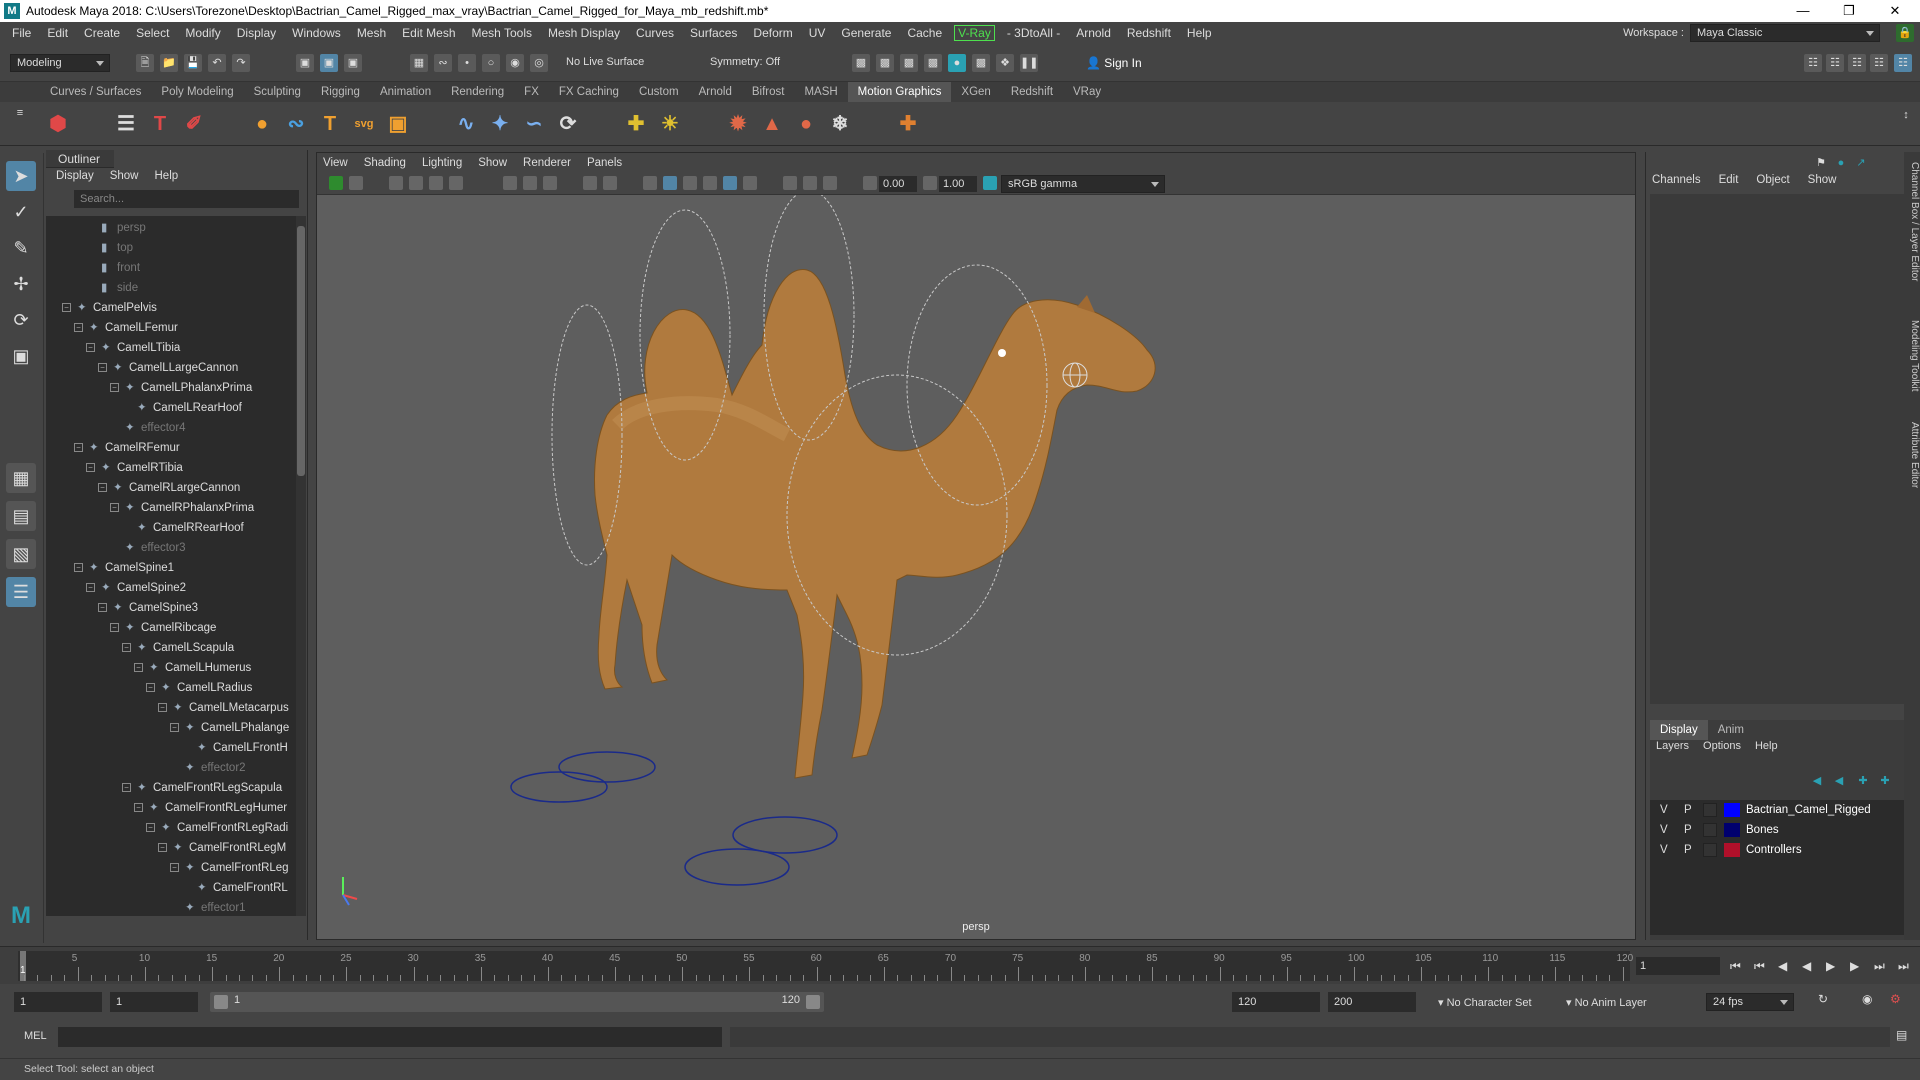 This screenshot has width=1920, height=1080. What do you see at coordinates (396, 183) in the screenshot?
I see `bookmarks-icon` at bounding box center [396, 183].